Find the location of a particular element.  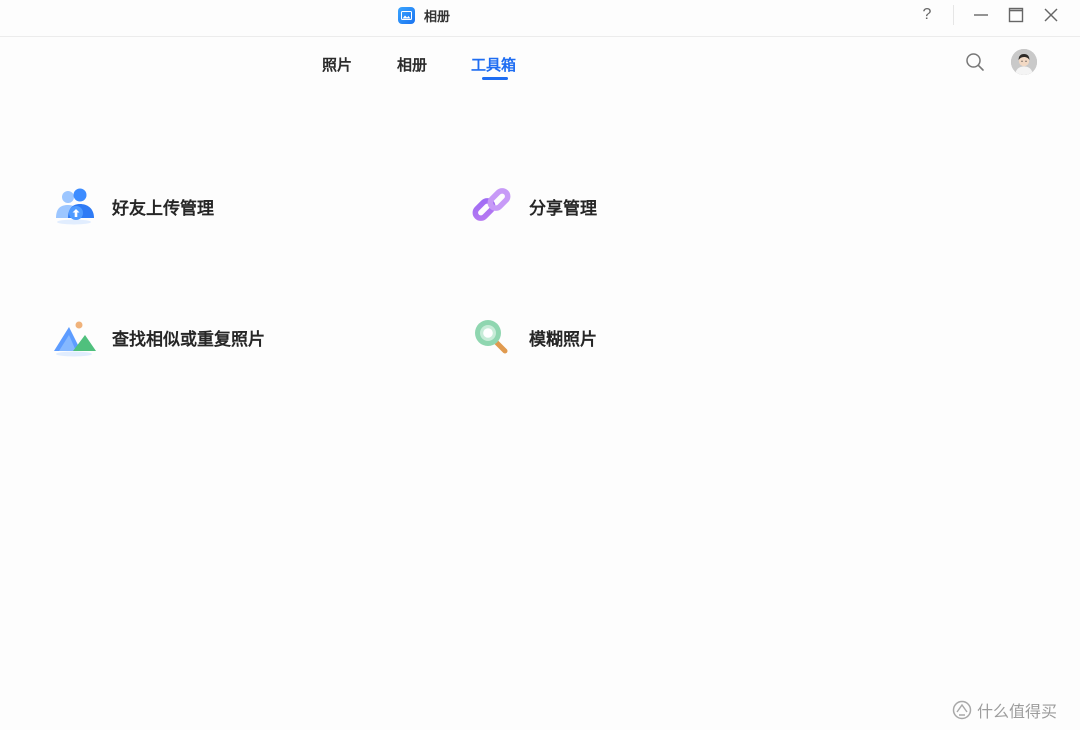

user-avatar is located at coordinates (1024, 62).